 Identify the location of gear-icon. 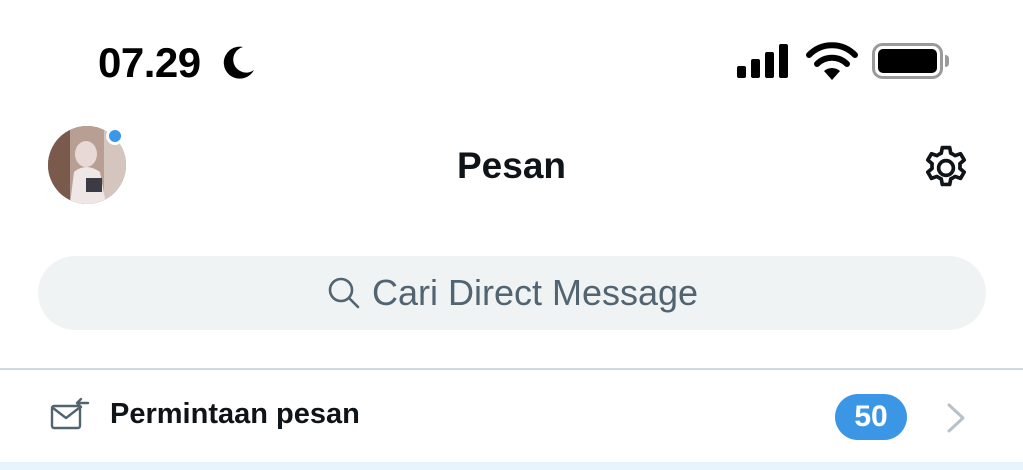
(946, 166).